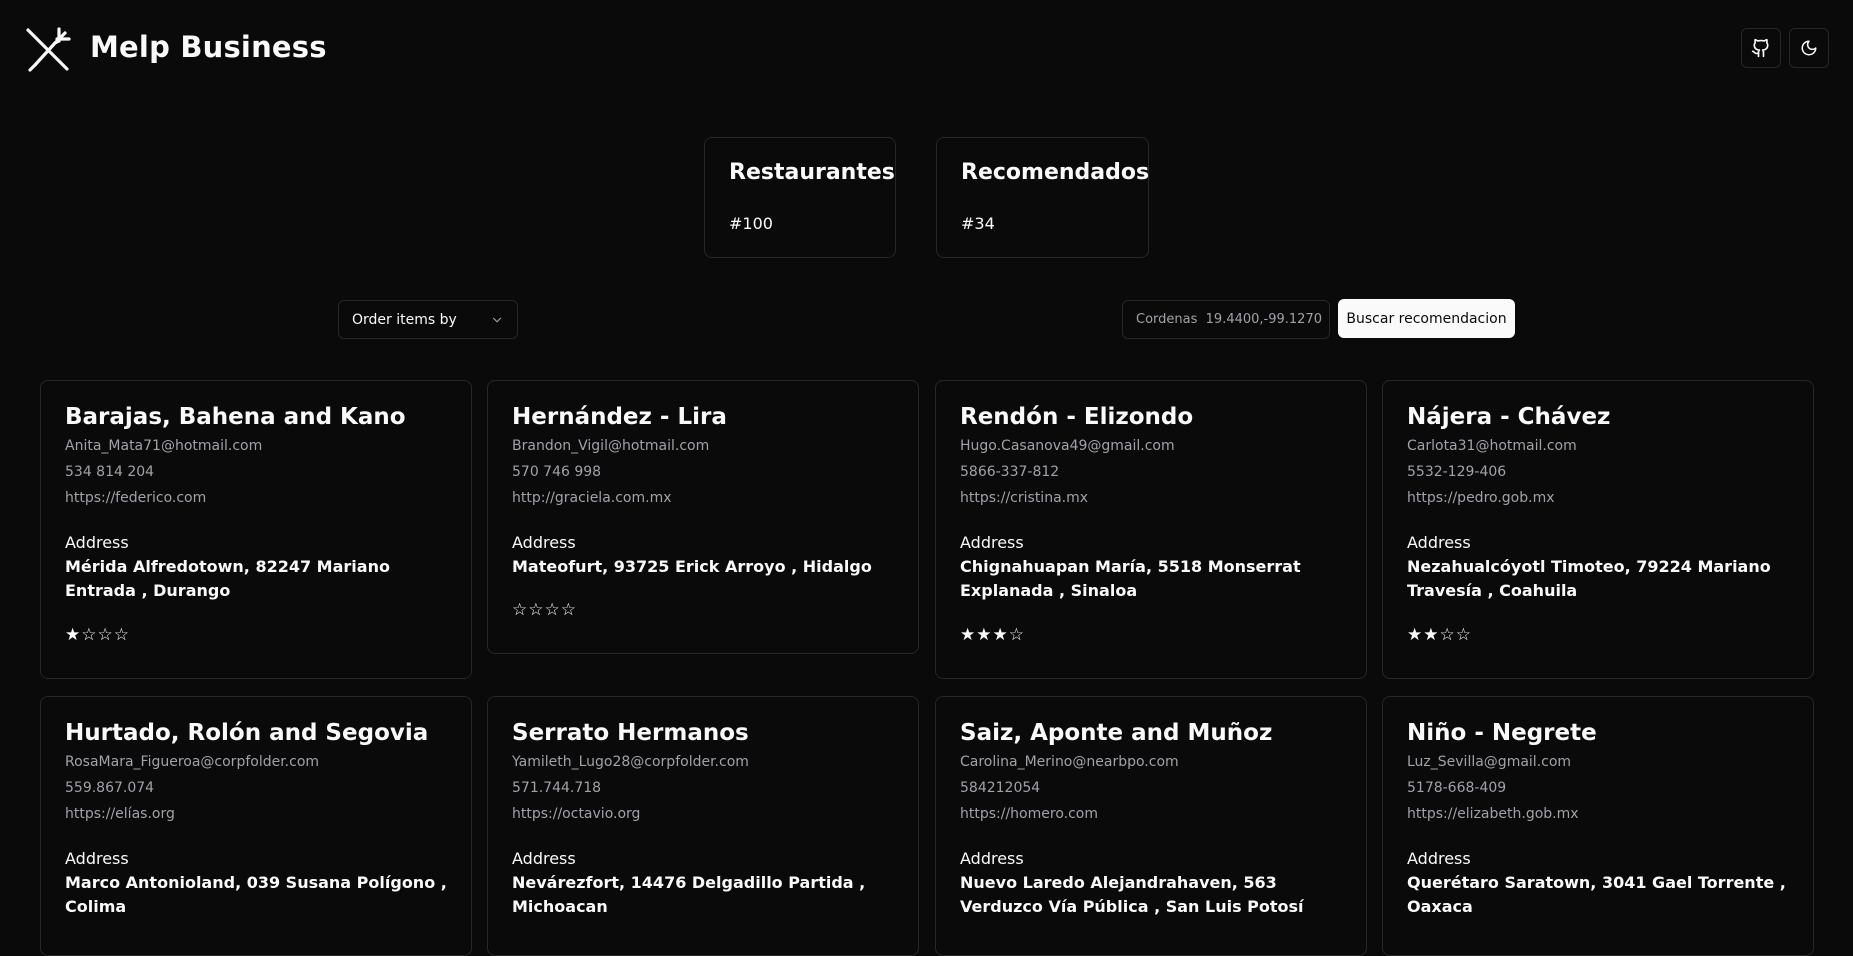  I want to click on restaurant-website: https://pedro.gob.mx, so click(1481, 498).